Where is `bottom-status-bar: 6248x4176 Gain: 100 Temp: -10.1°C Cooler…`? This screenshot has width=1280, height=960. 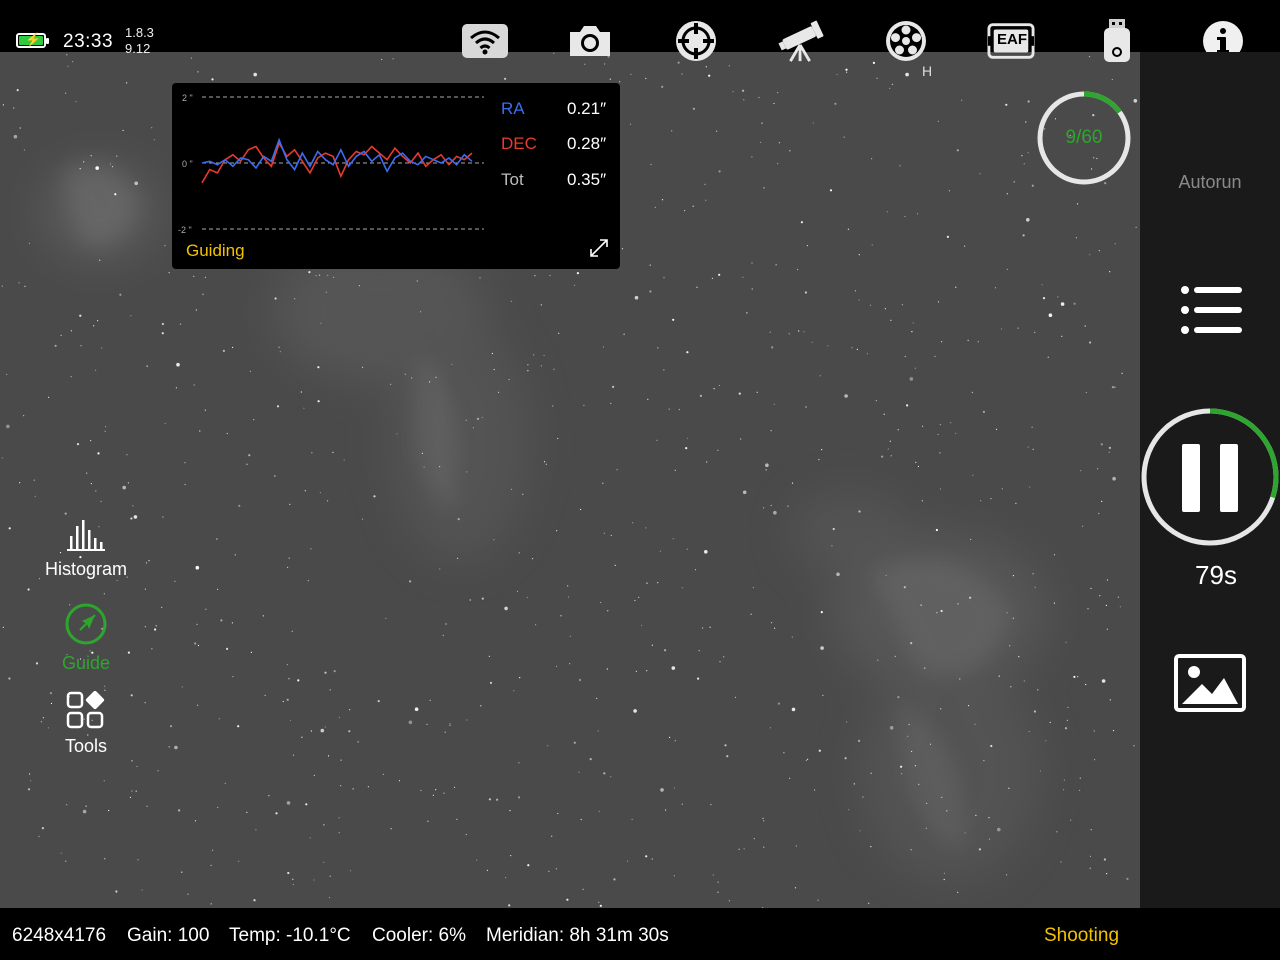 bottom-status-bar: 6248x4176 Gain: 100 Temp: -10.1°C Cooler… is located at coordinates (640, 934).